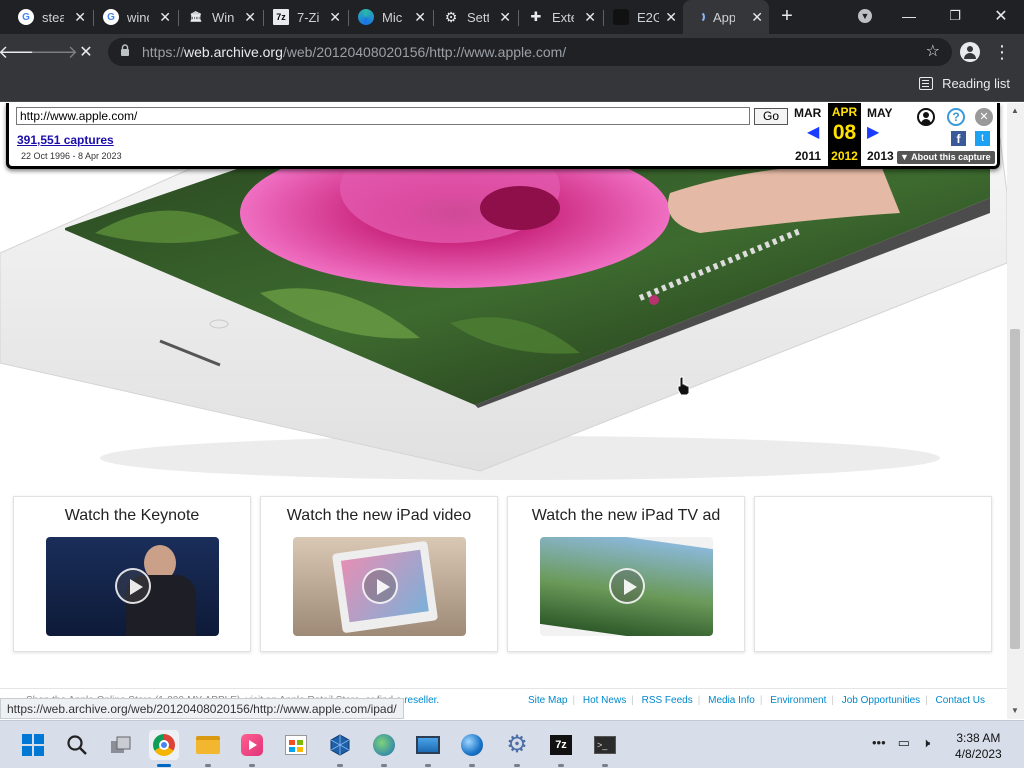 The image size is (1024, 768). I want to click on 7zip-icon: 7z, so click(561, 745).